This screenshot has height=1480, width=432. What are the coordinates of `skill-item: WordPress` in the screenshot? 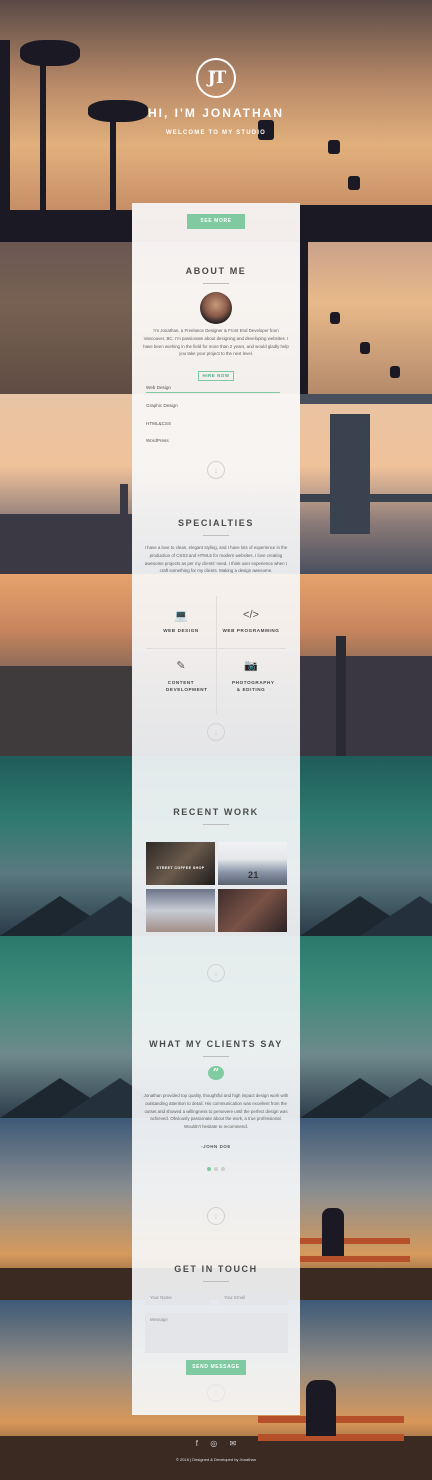 It's located at (157, 440).